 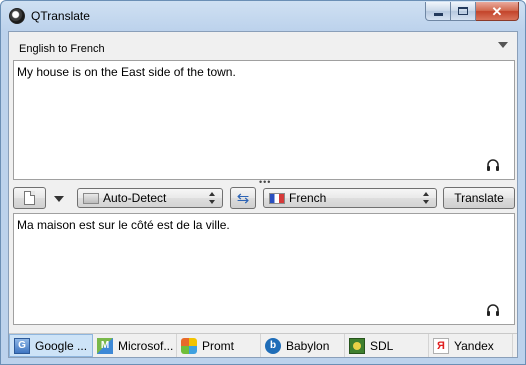 I want to click on target-language-select: French, so click(x=350, y=198).